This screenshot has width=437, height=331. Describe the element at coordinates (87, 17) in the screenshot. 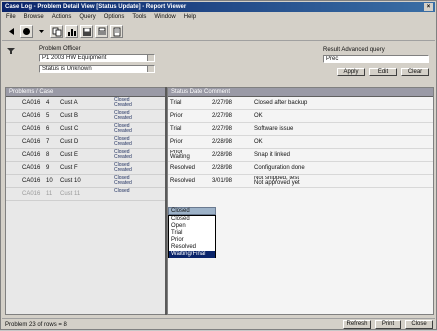

I see `menu-query: Query` at that location.